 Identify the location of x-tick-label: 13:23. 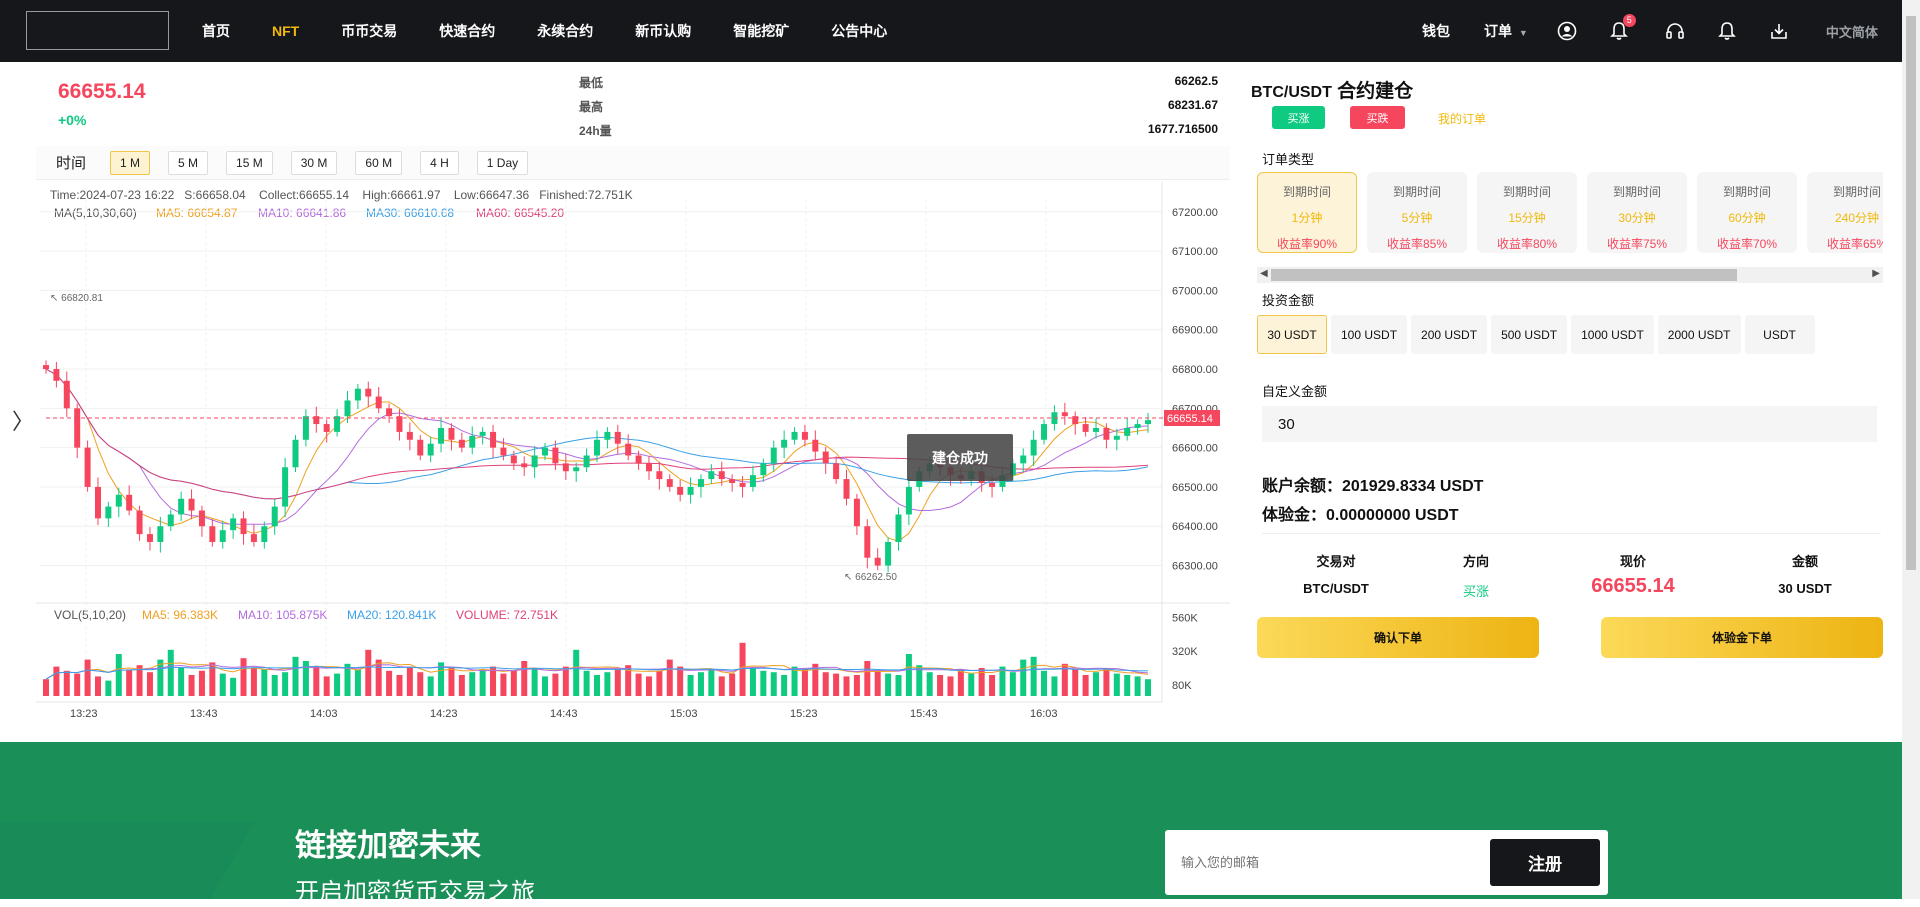
(84, 714).